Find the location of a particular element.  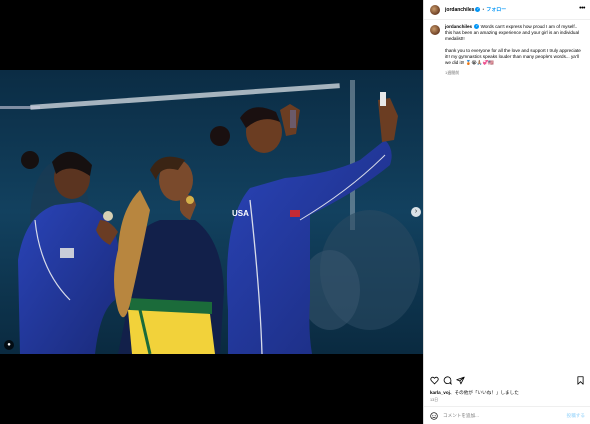

next-photo-button: › is located at coordinates (416, 212).